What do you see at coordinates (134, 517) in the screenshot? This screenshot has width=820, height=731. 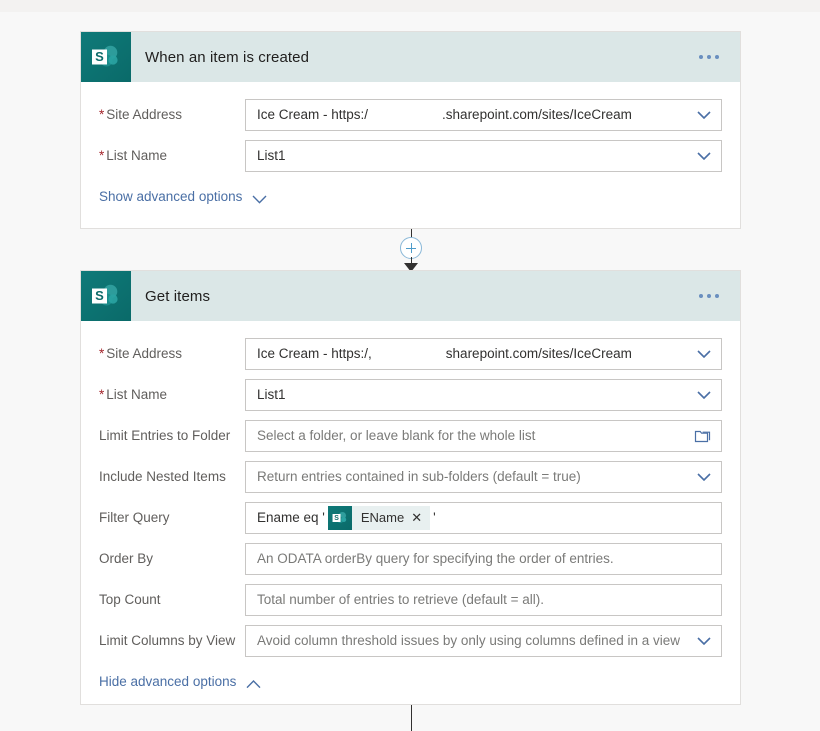 I see `field-label-filter-query: Filter Query` at bounding box center [134, 517].